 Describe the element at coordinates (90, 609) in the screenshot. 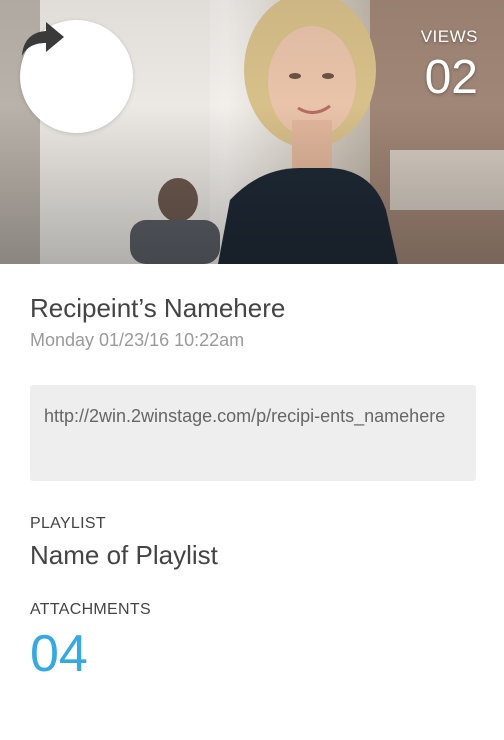

I see `attachments-label: ATTACHMENTS` at that location.